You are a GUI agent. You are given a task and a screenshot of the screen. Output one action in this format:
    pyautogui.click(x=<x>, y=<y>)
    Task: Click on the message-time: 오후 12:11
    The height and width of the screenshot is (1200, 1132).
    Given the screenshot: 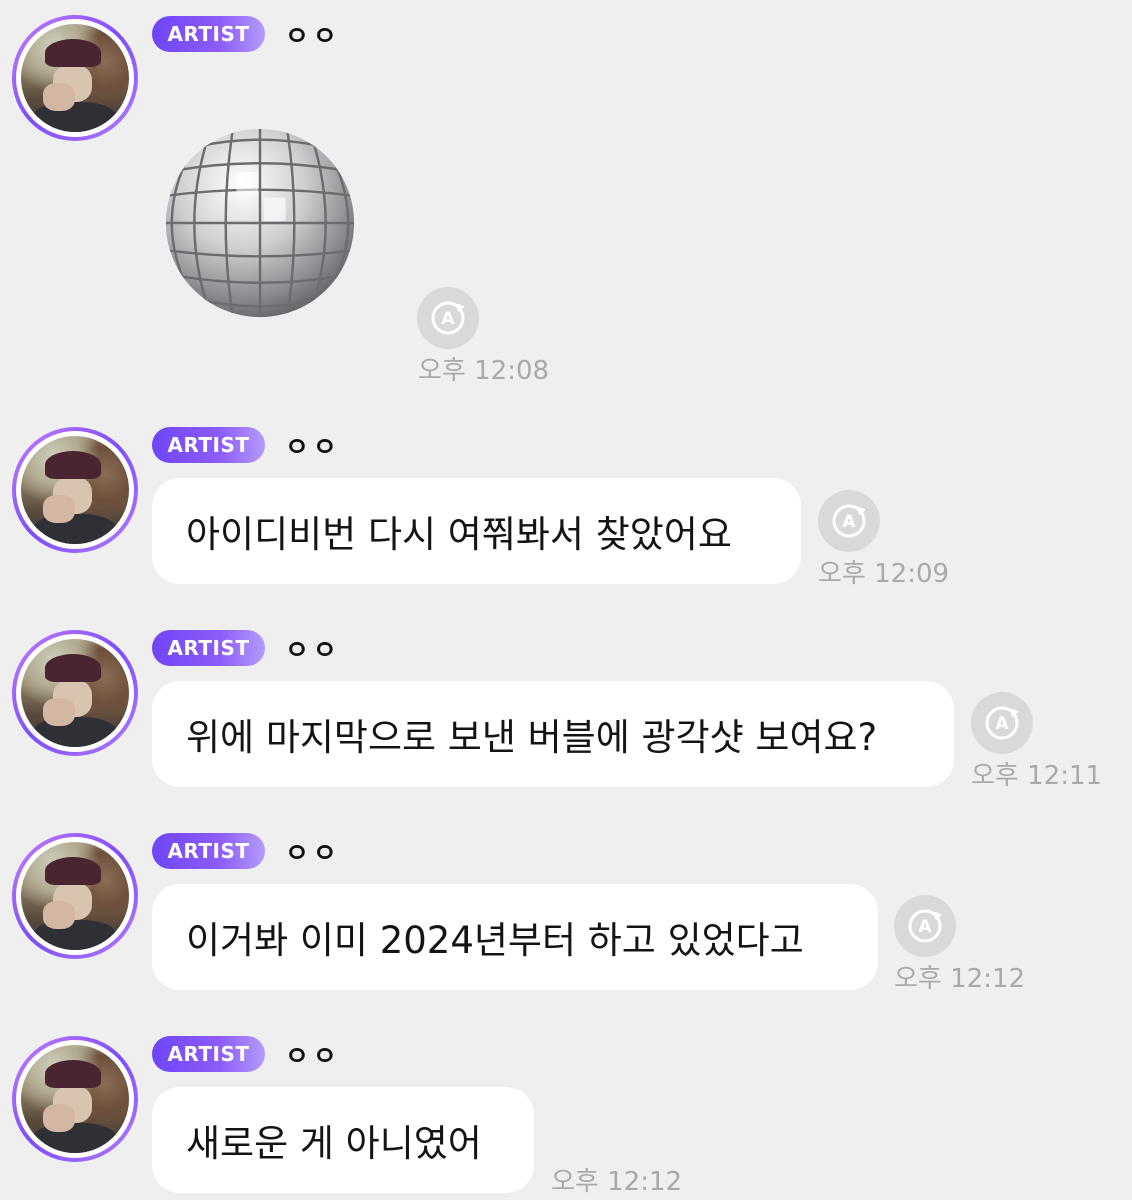 What is the action you would take?
    pyautogui.click(x=1037, y=776)
    